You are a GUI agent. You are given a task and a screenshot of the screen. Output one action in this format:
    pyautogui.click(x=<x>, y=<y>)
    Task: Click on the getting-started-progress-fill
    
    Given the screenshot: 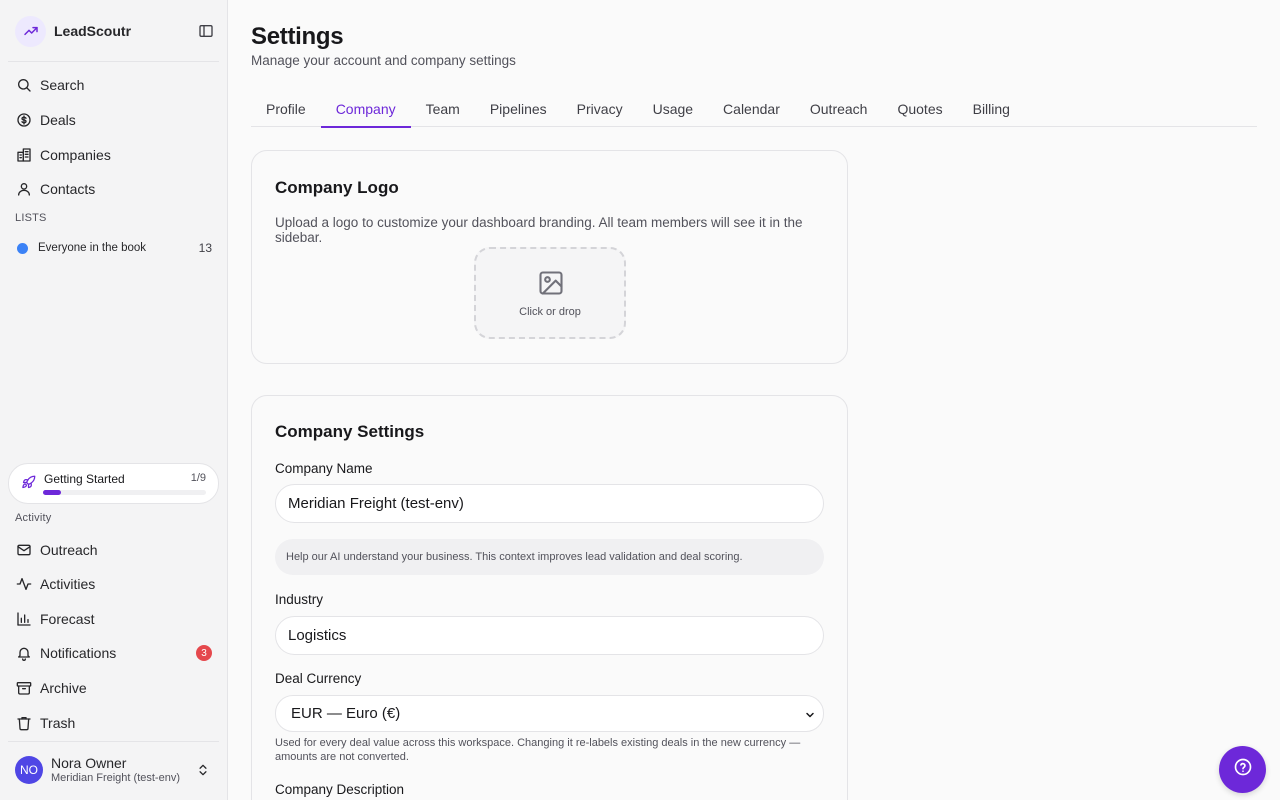 What is the action you would take?
    pyautogui.click(x=52, y=492)
    